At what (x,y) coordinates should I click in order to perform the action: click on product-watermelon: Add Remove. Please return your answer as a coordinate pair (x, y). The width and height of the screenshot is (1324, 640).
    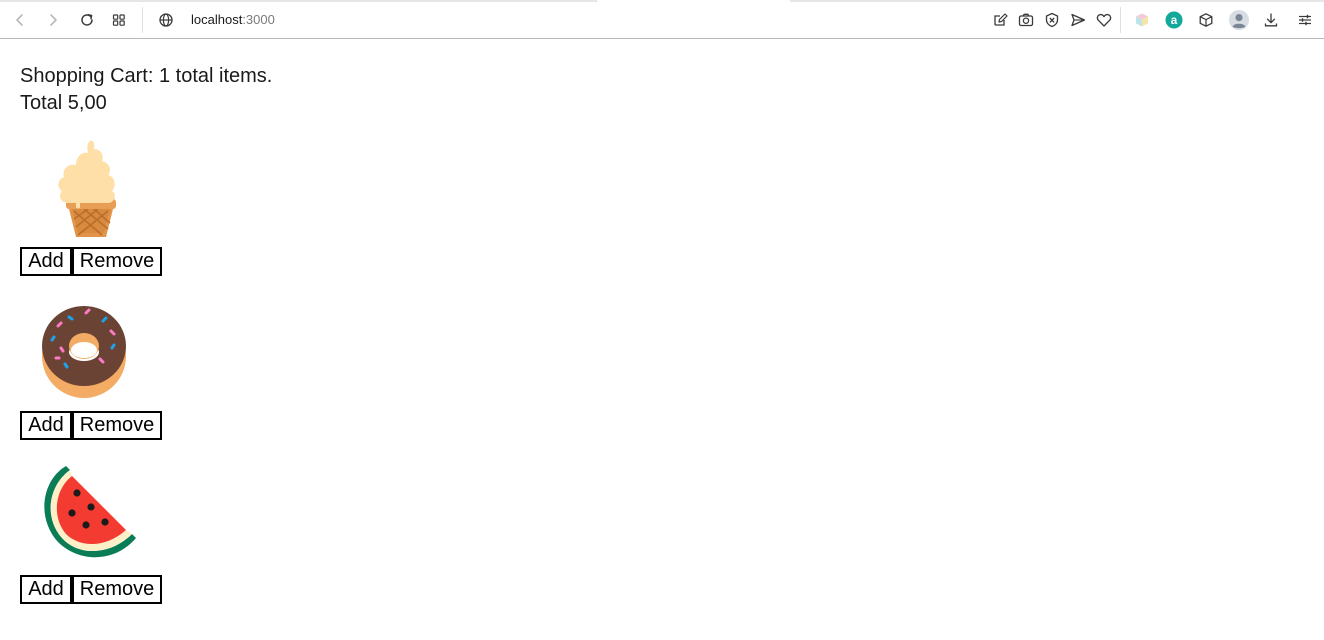
    Looking at the image, I should click on (170, 532).